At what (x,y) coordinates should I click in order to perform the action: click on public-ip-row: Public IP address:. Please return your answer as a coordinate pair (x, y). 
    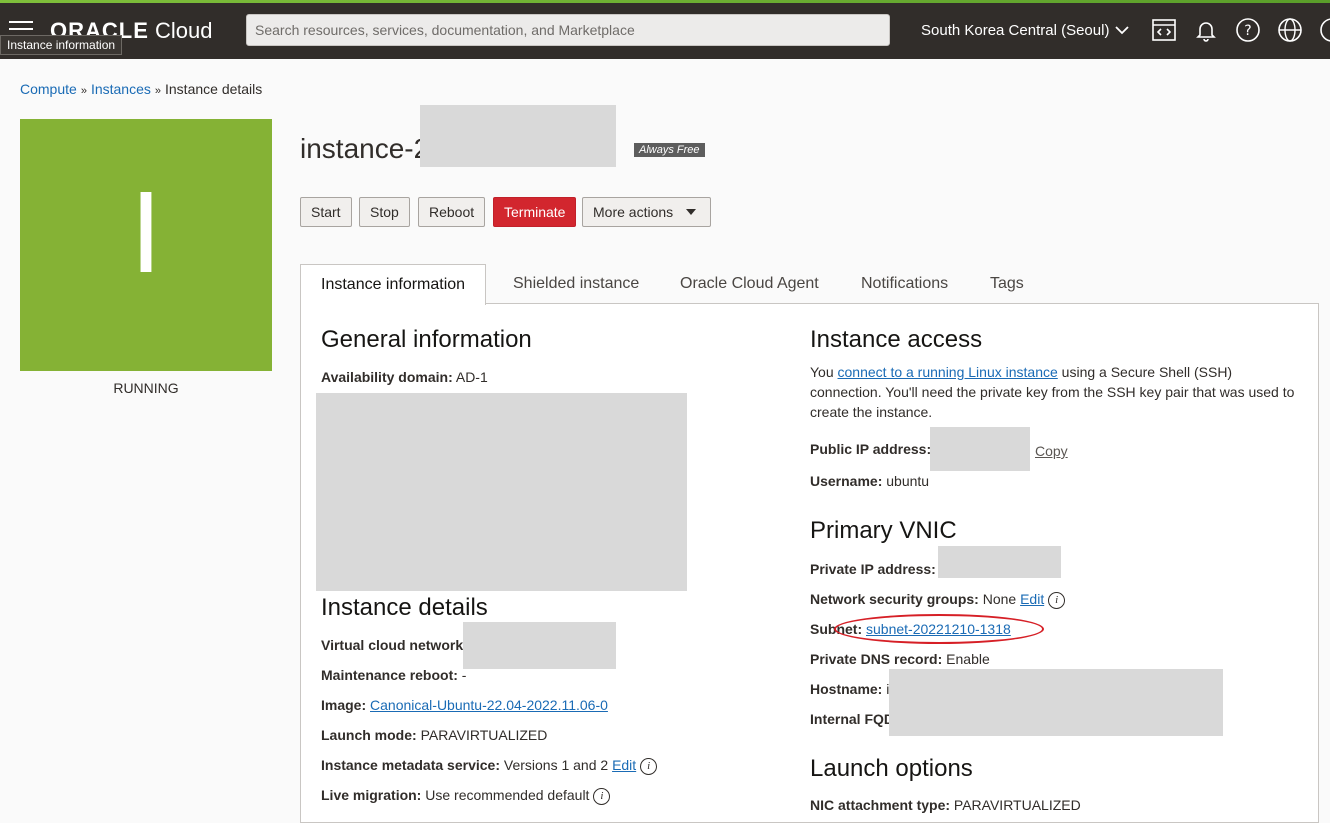
    Looking at the image, I should click on (871, 449).